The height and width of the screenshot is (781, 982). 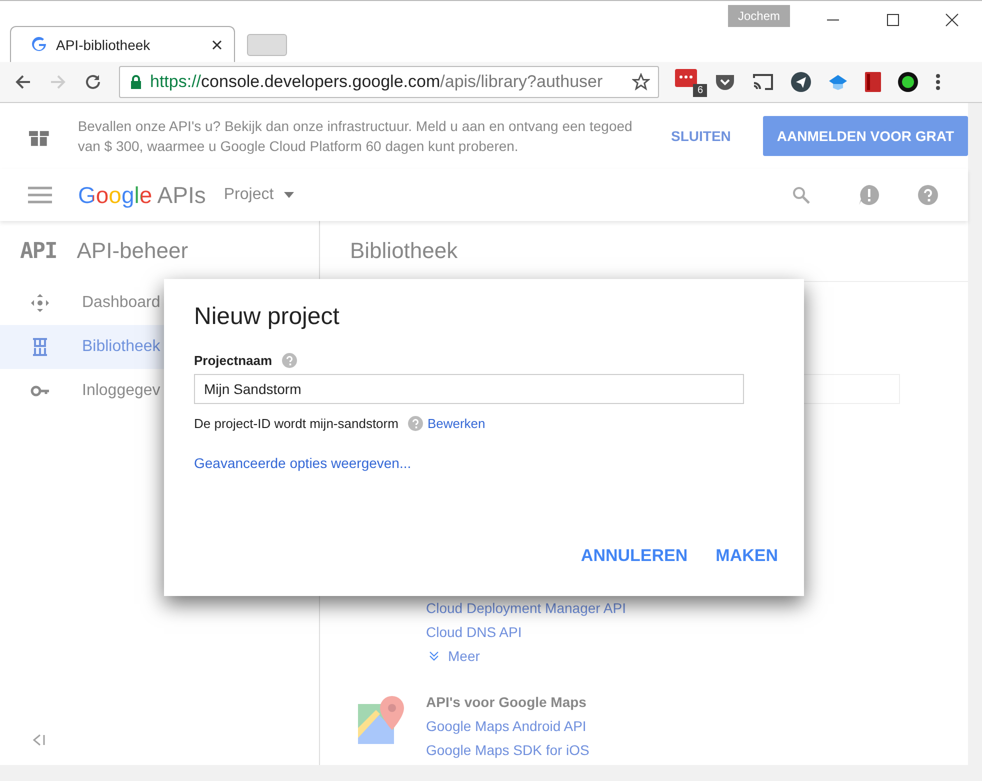 I want to click on api-link: Cloud Deployment Manager API, so click(x=526, y=608).